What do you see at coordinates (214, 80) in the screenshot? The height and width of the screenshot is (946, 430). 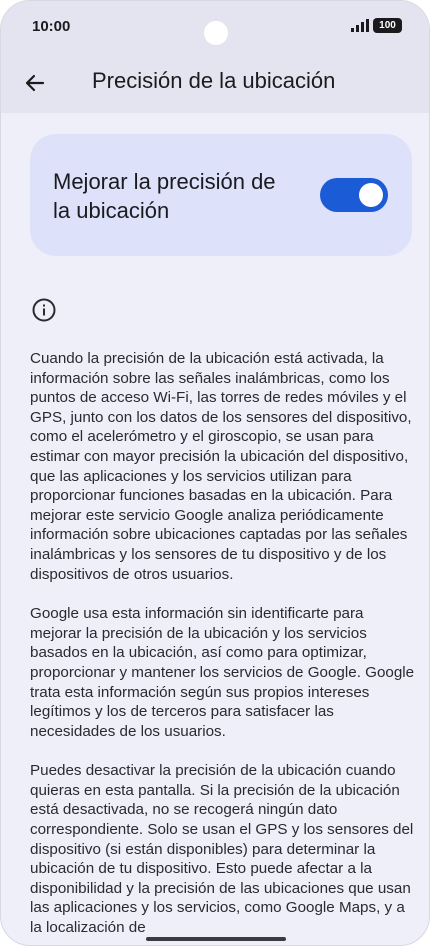 I see `page-title: Precisión de la ubicación` at bounding box center [214, 80].